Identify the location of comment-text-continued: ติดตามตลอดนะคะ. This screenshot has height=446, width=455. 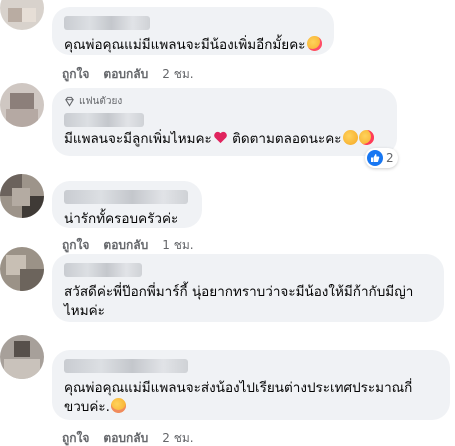
(284, 139).